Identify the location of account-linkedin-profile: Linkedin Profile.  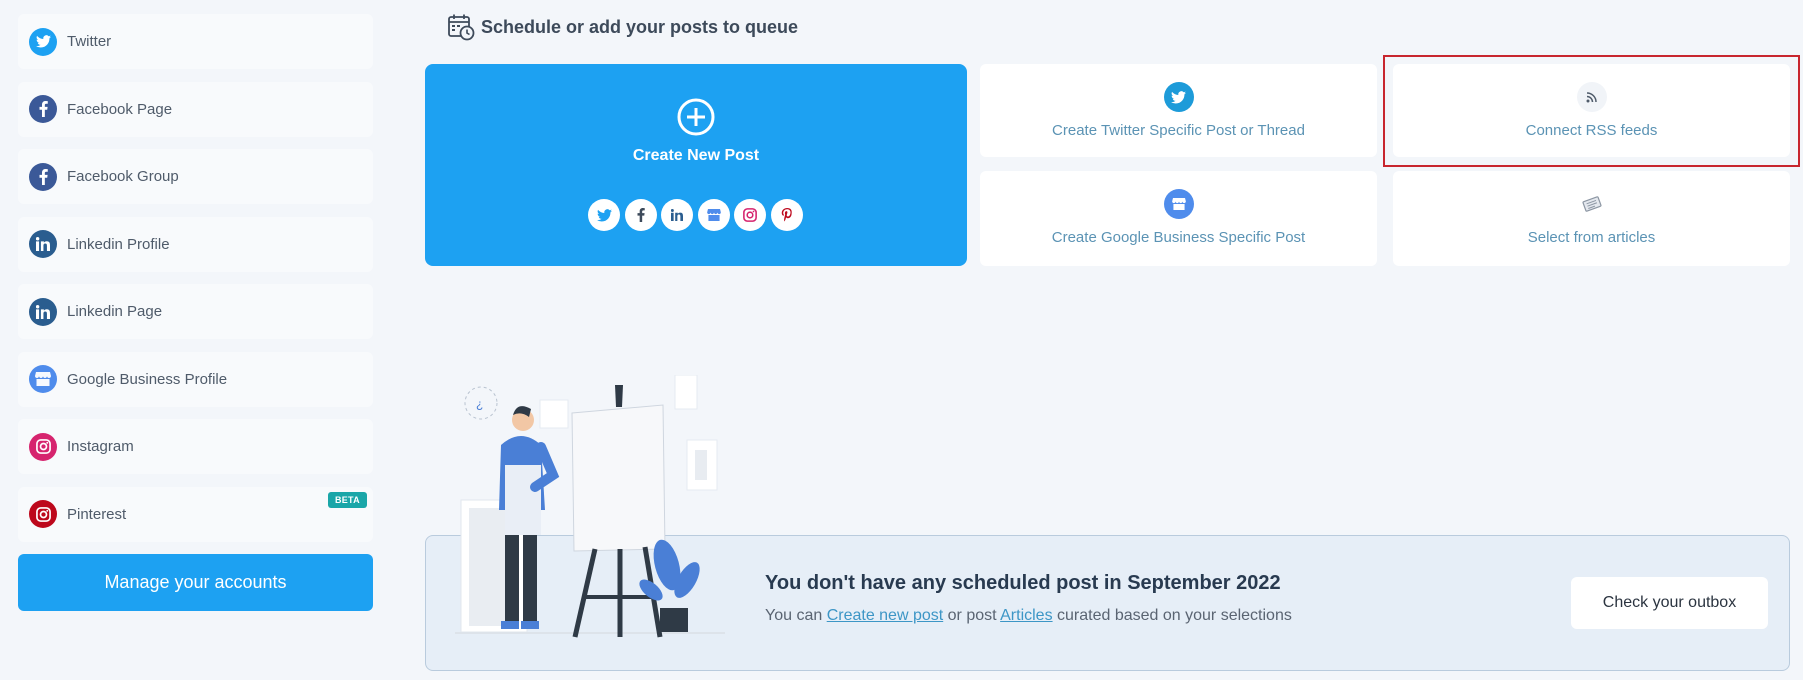
(195, 244).